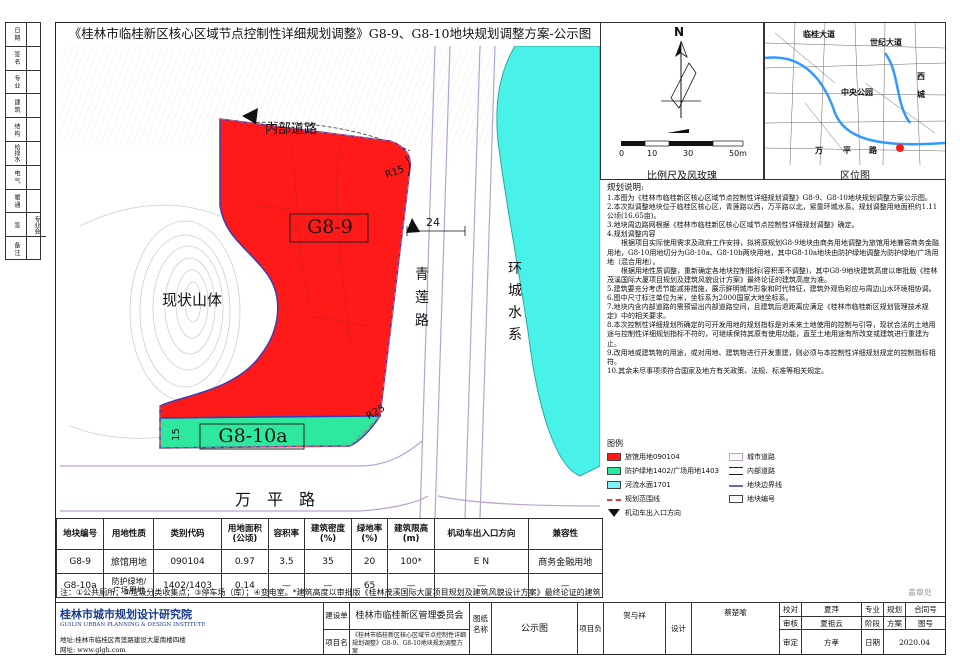 This screenshot has height=667, width=960. I want to click on role-label: 项目负责, so click(591, 629).